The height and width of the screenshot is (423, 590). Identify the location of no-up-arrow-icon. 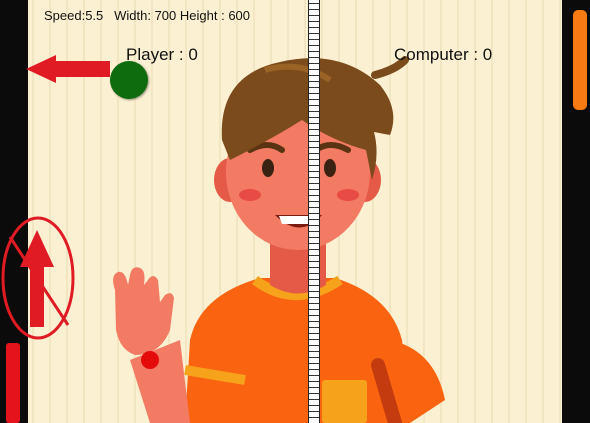
(39, 278).